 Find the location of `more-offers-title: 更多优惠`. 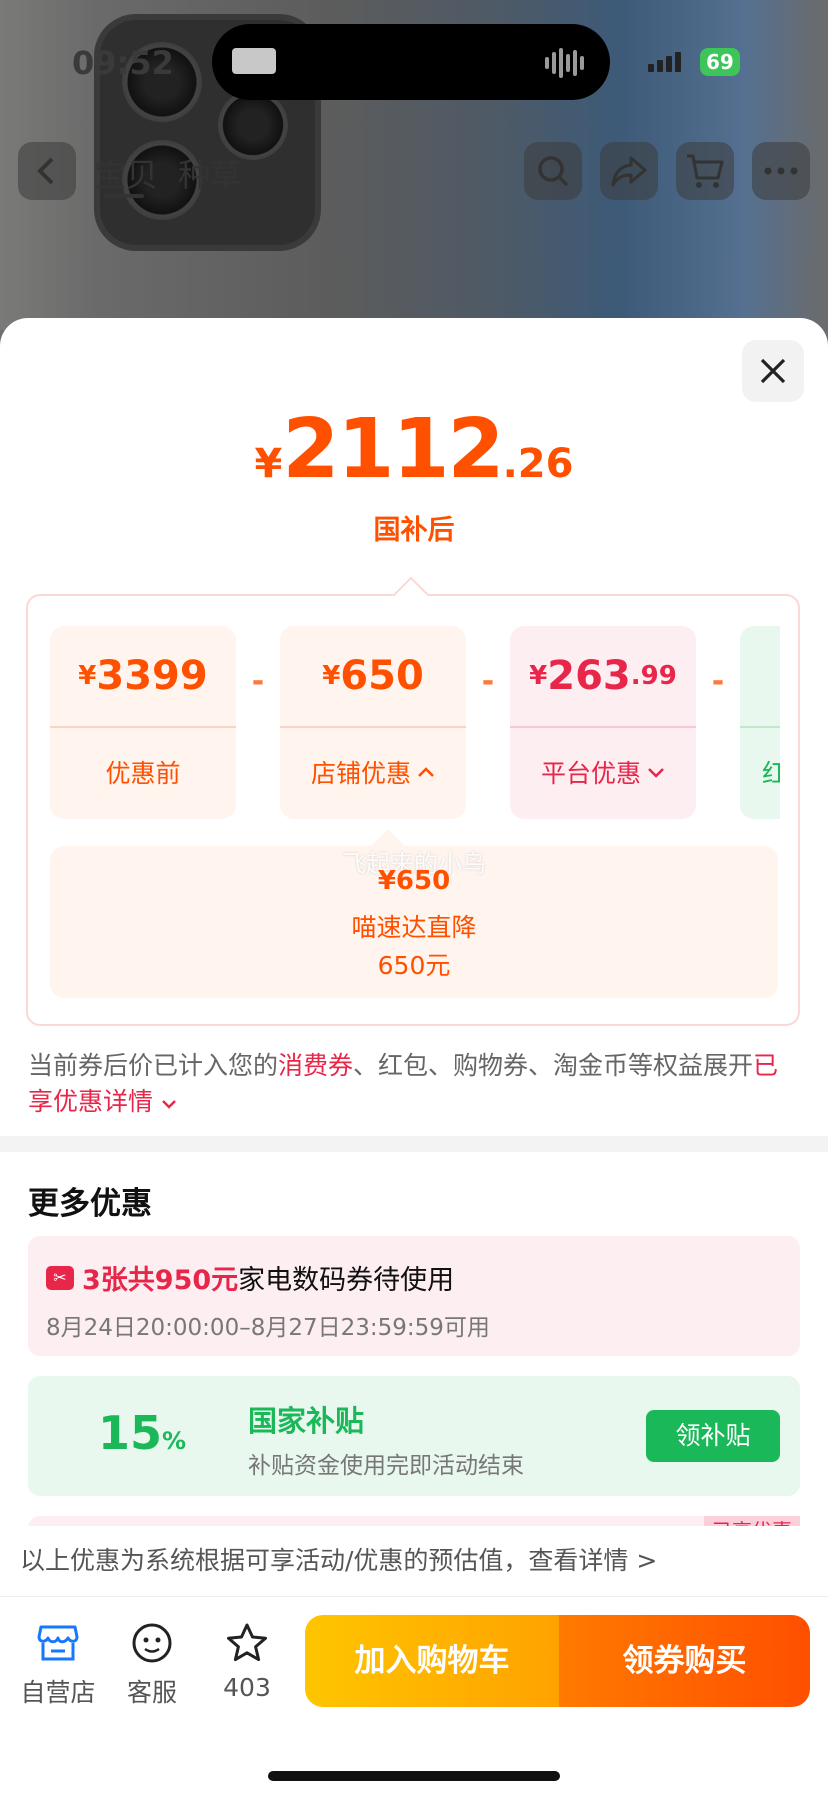

more-offers-title: 更多优惠 is located at coordinates (90, 1204).